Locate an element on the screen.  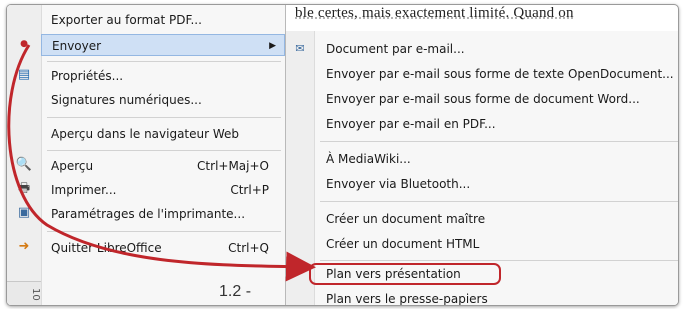
properties-icon: ▤ is located at coordinates (24, 74).